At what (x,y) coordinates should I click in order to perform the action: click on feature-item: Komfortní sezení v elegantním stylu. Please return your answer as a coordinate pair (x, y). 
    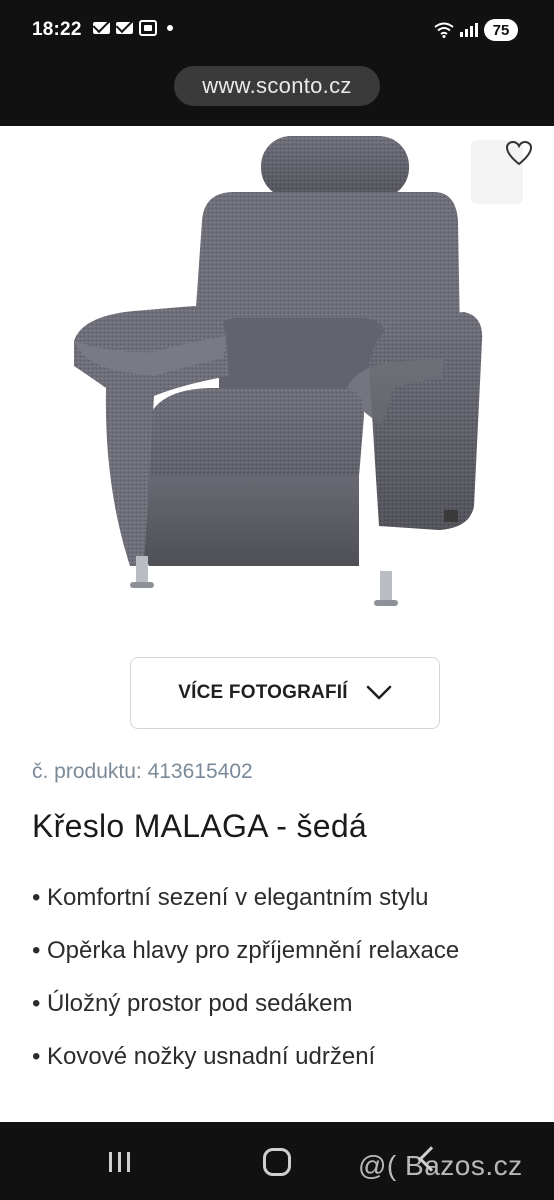
    Looking at the image, I should click on (282, 897).